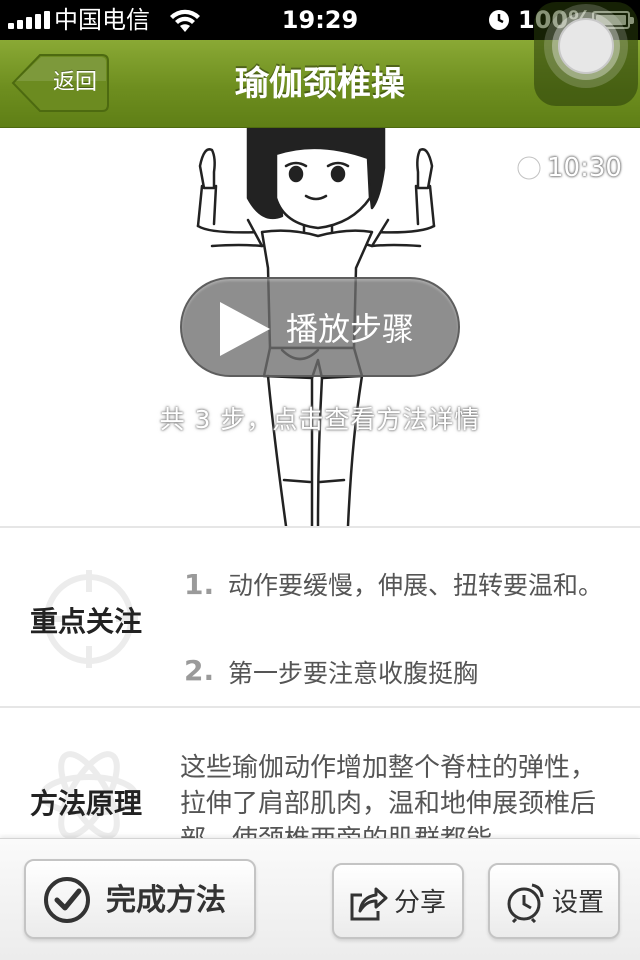 The height and width of the screenshot is (960, 640). What do you see at coordinates (350, 329) in the screenshot?
I see `play-steps-label: 播放步骤` at bounding box center [350, 329].